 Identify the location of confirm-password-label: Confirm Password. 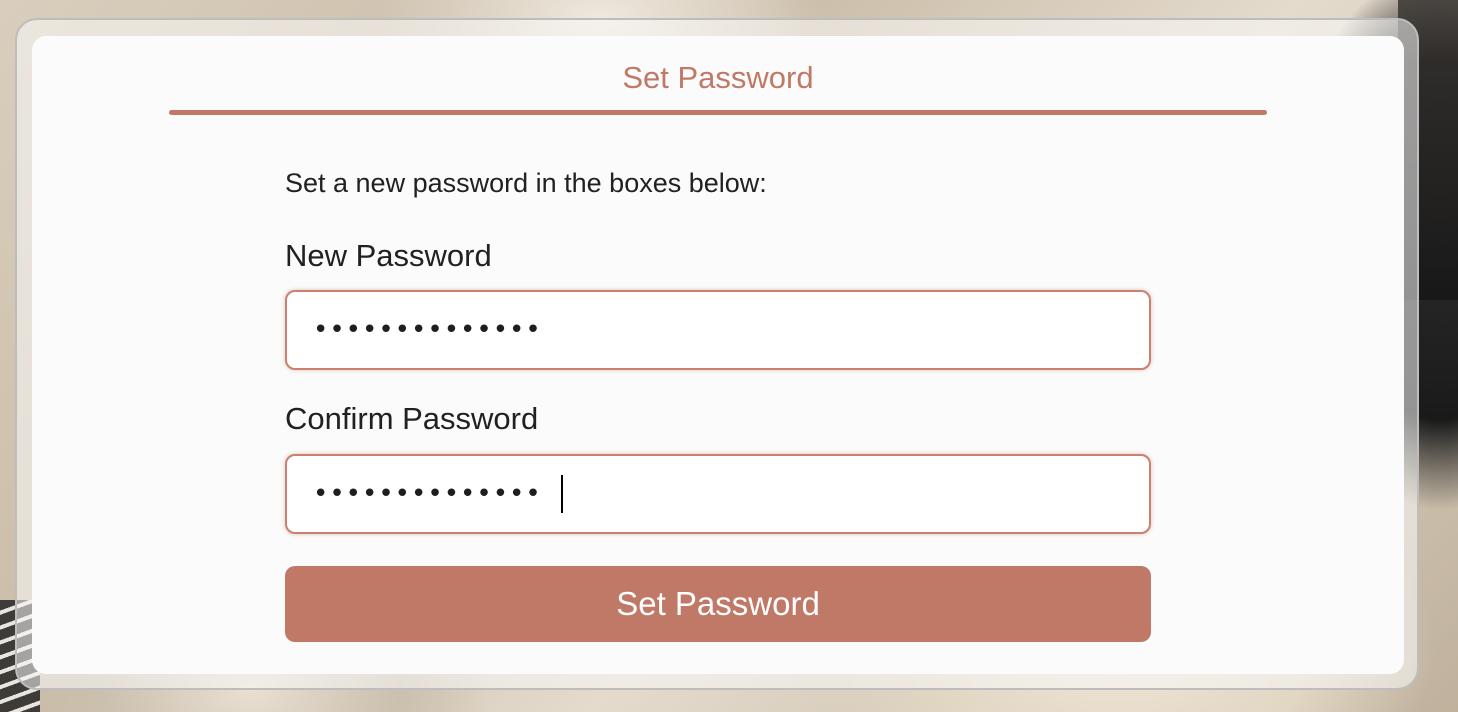
(412, 418).